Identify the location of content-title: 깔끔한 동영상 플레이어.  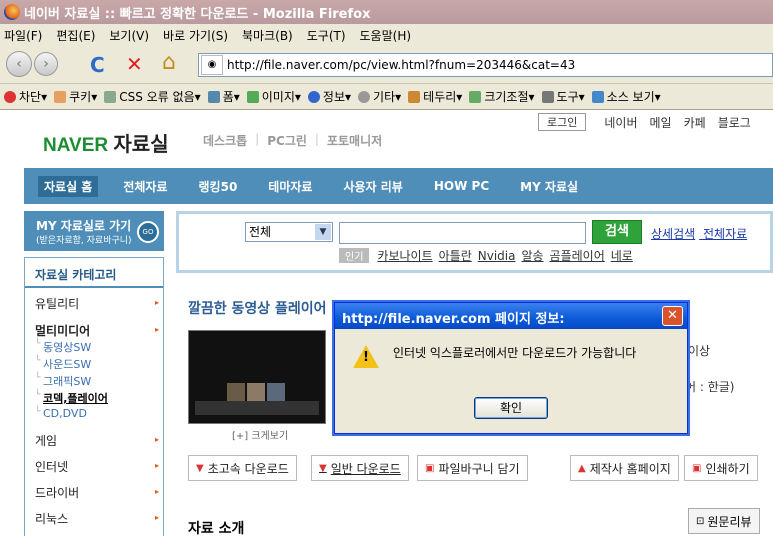
(257, 309).